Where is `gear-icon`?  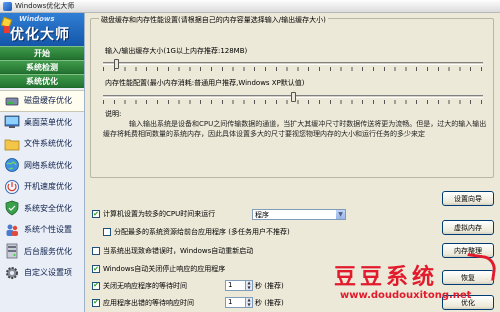 gear-icon is located at coordinates (12, 273).